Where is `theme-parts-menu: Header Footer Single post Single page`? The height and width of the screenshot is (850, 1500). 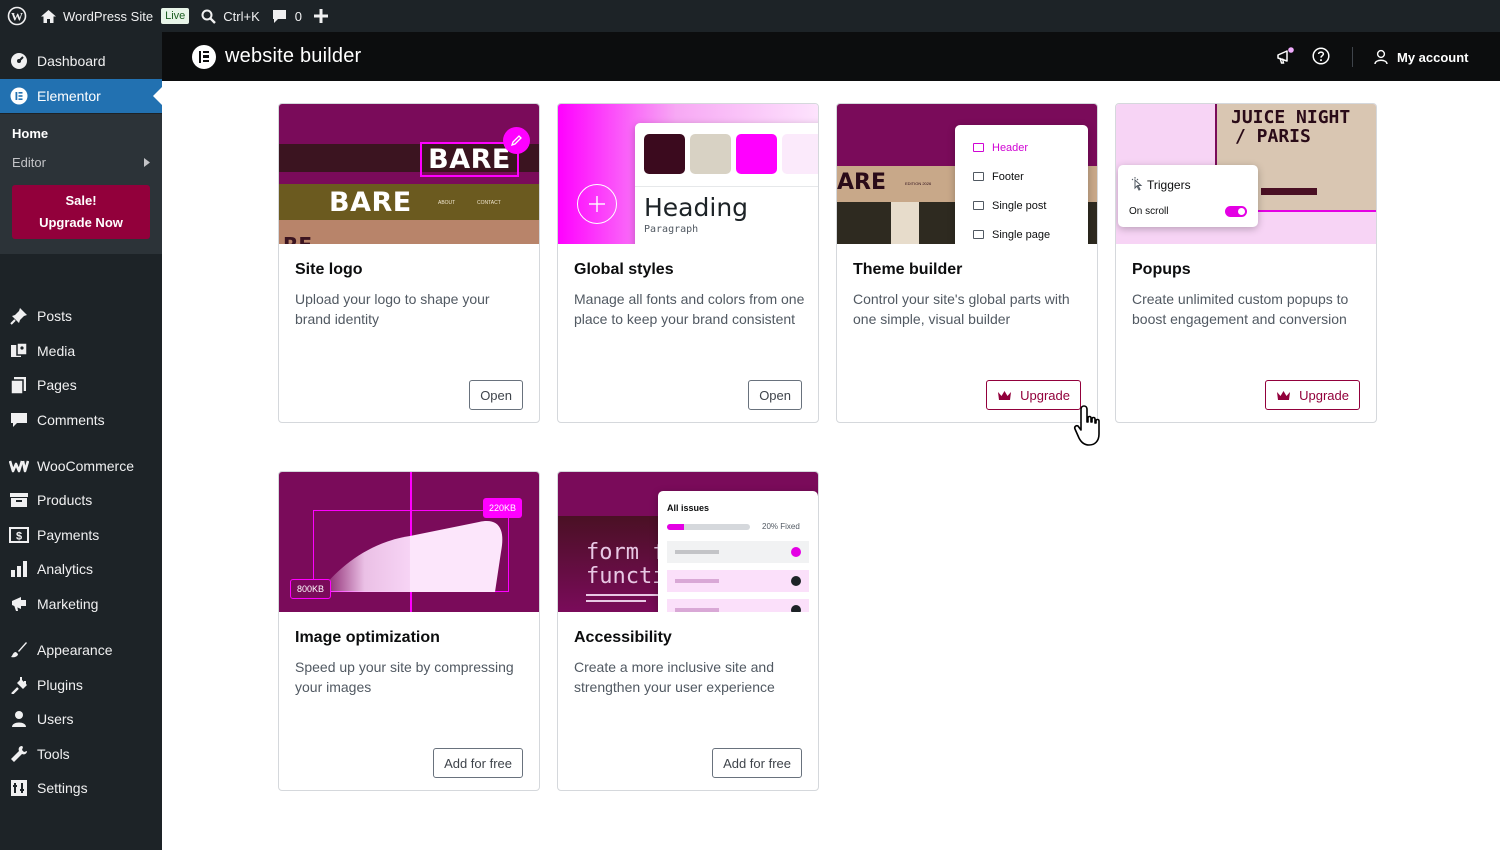 theme-parts-menu: Header Footer Single post Single page is located at coordinates (1021, 184).